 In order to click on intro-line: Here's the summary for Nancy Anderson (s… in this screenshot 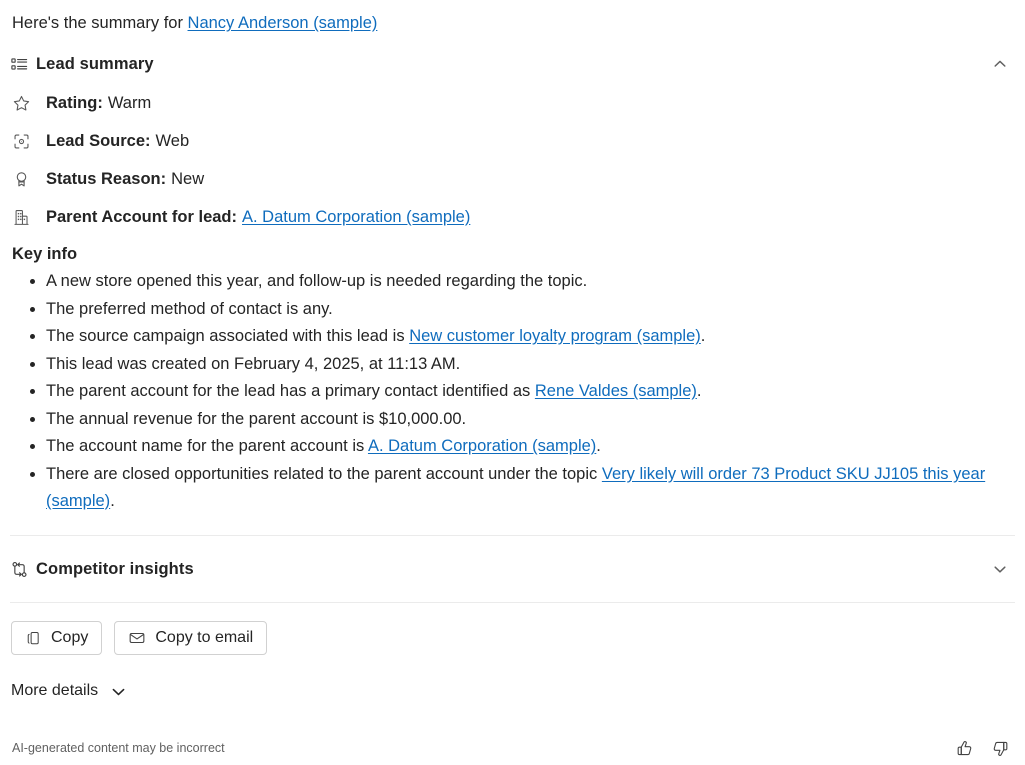, I will do `click(194, 23)`.